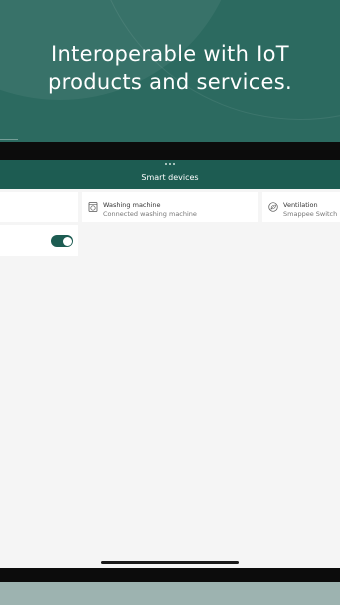 The height and width of the screenshot is (605, 340). I want to click on washing-machine-icon, so click(93, 207).